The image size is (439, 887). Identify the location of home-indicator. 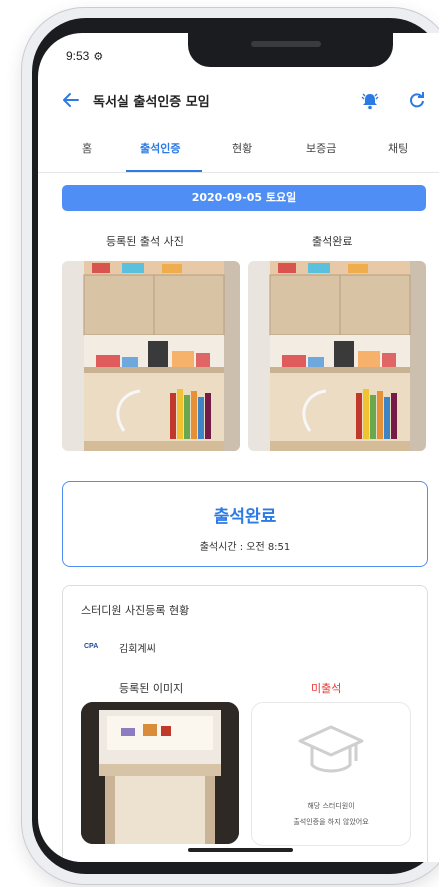
(240, 850).